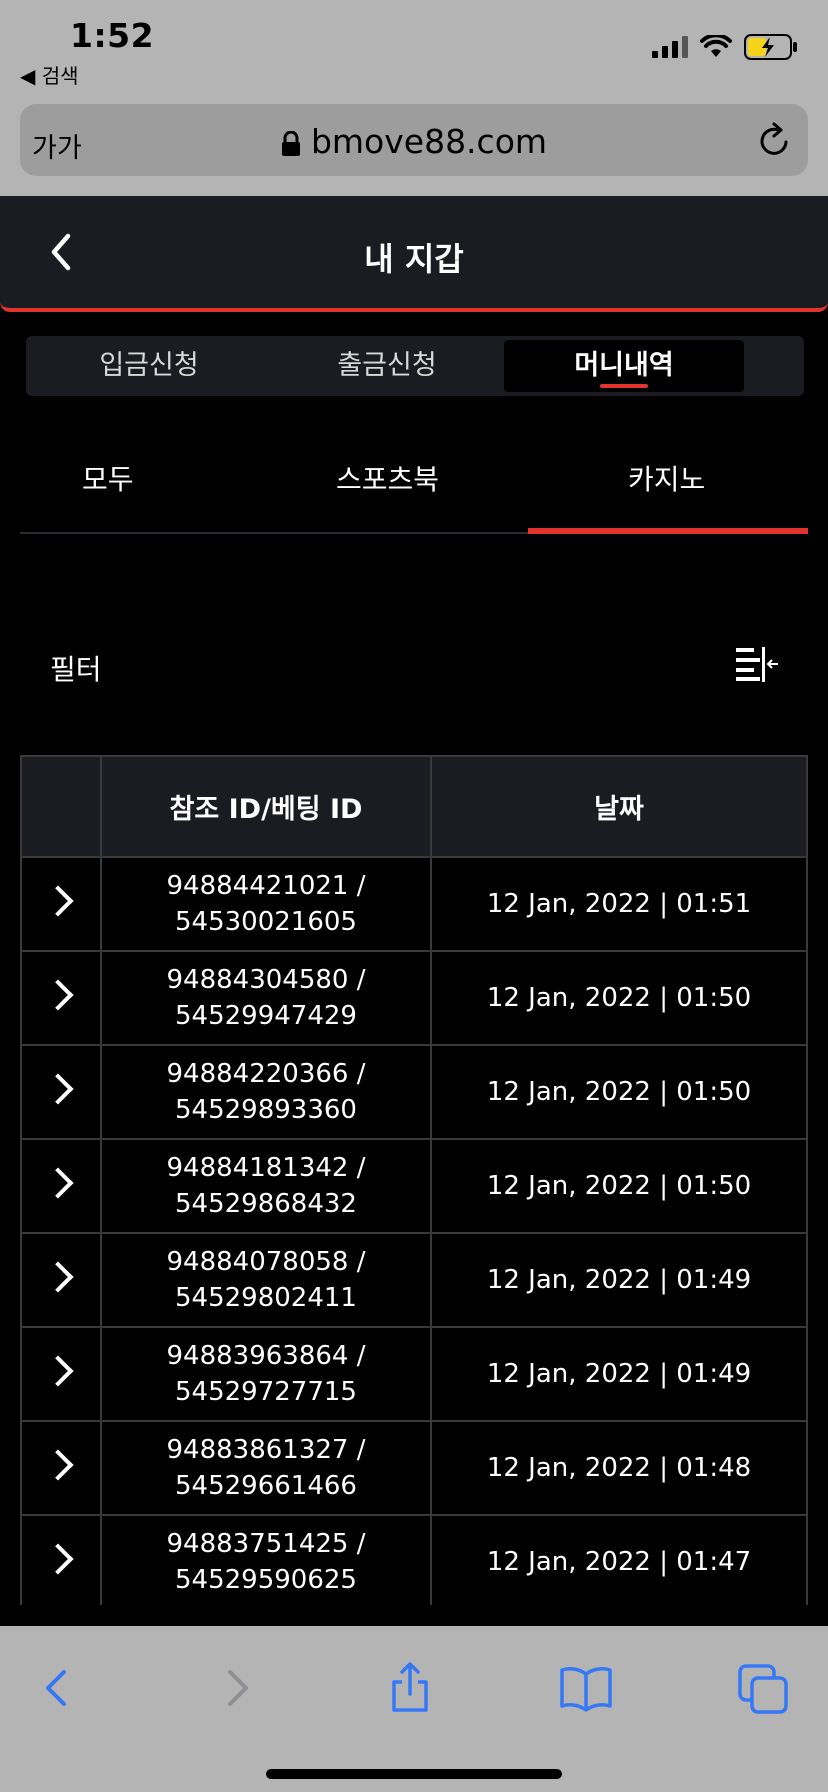  Describe the element at coordinates (61, 806) in the screenshot. I see `expand-column-header` at that location.